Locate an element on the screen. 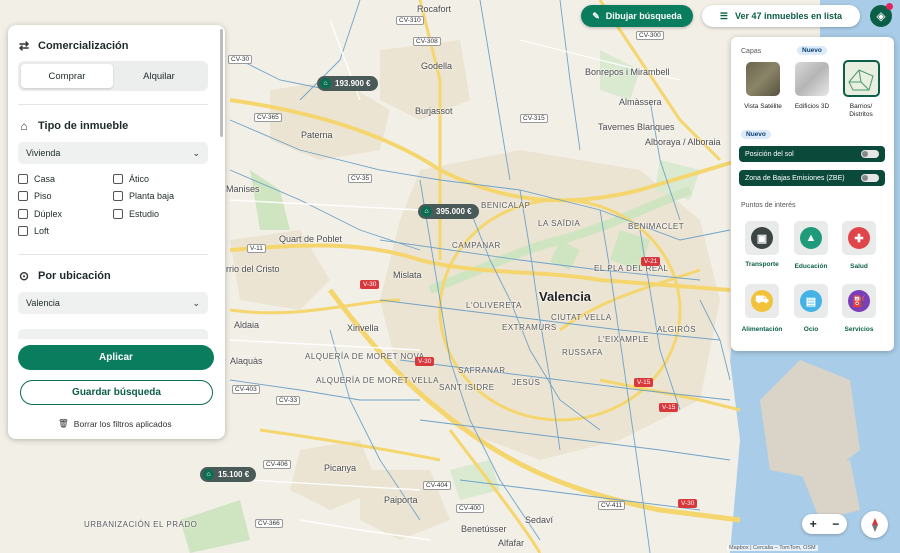  place-label: Rocafort is located at coordinates (434, 9).